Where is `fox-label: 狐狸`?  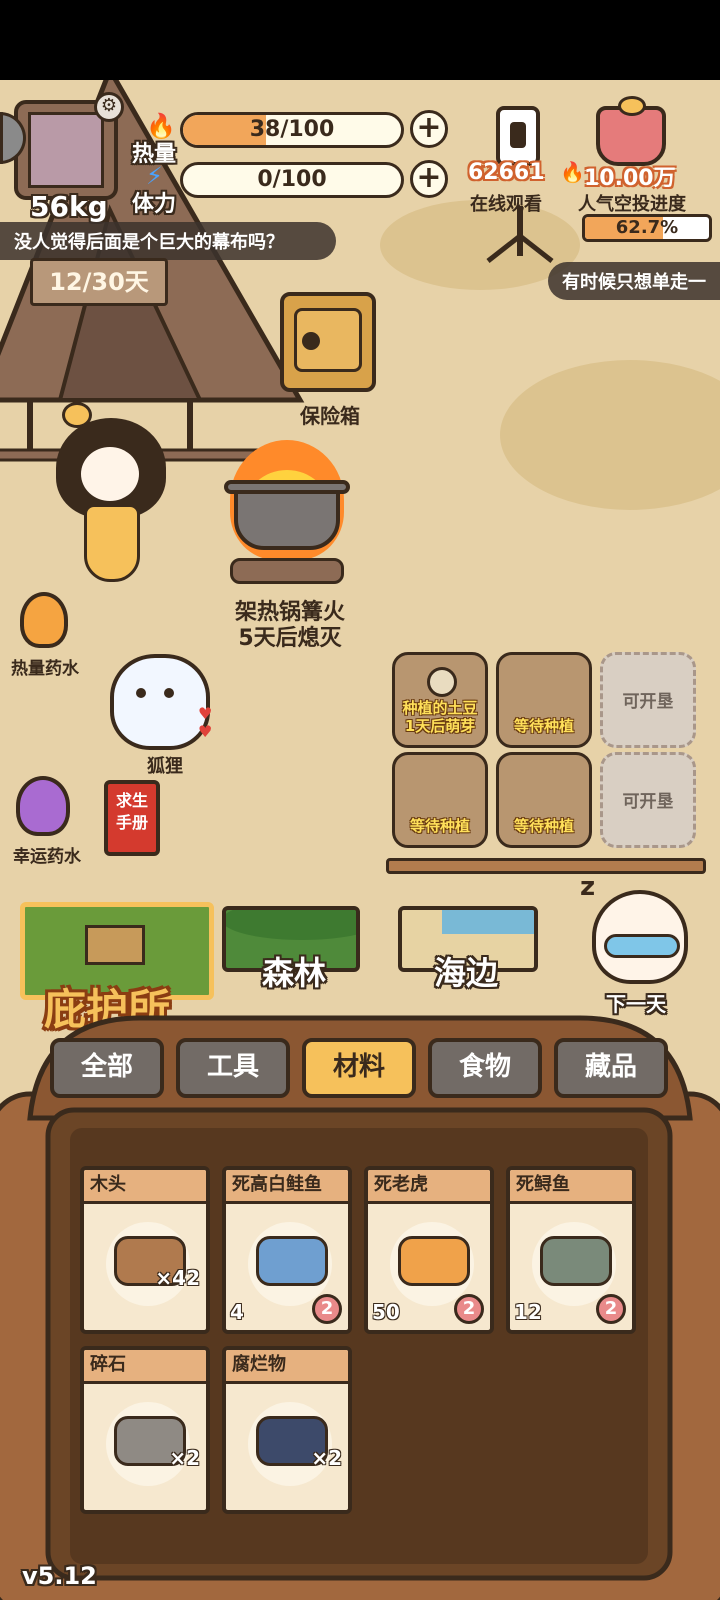 fox-label: 狐狸 is located at coordinates (165, 766).